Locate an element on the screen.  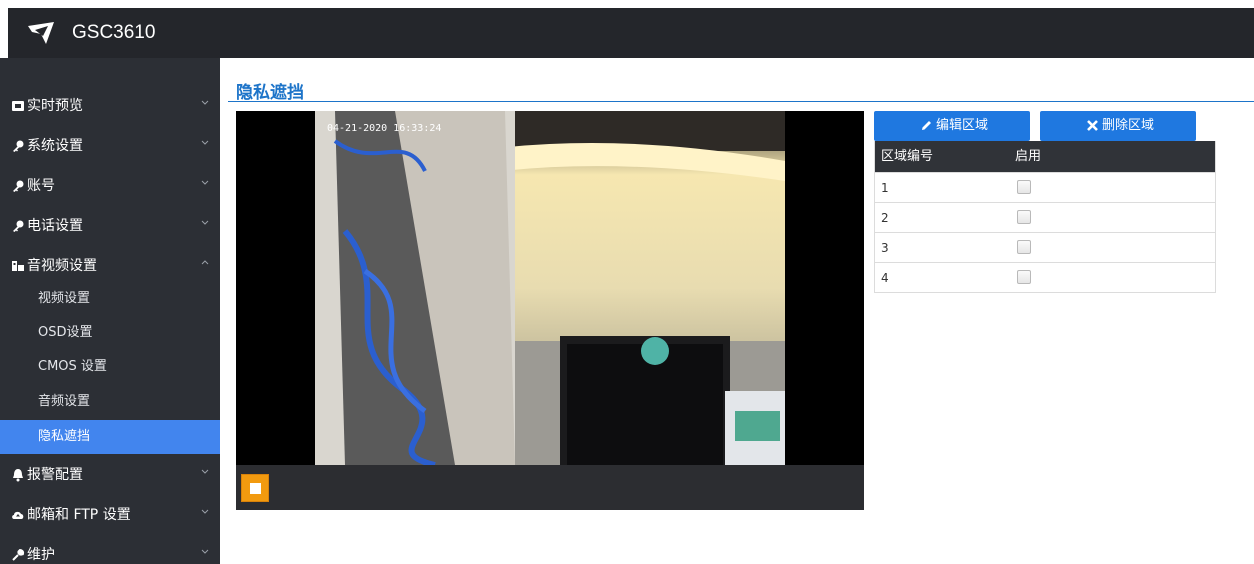
table-row: 2 is located at coordinates (1045, 217).